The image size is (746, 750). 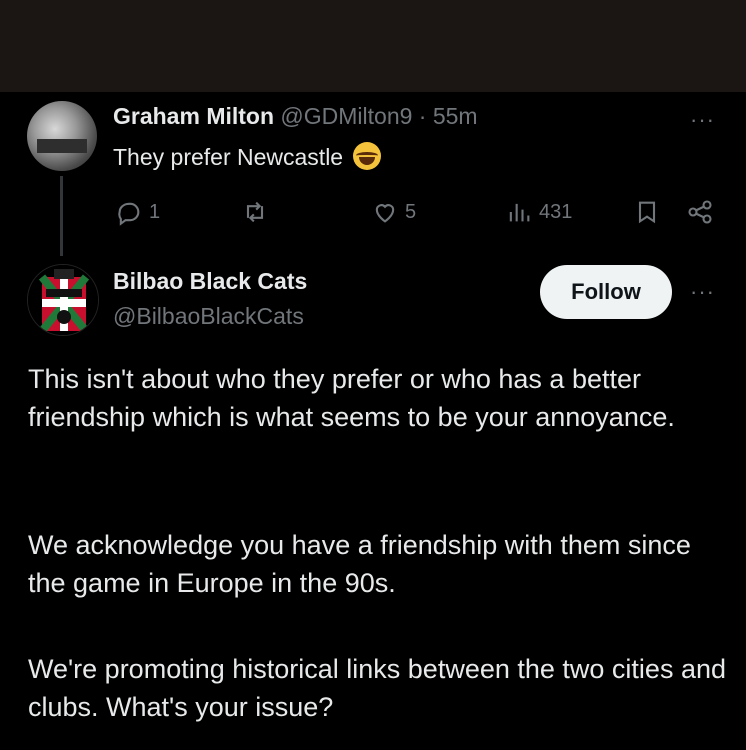 I want to click on reply-author-name: Graham Milton, so click(x=193, y=116).